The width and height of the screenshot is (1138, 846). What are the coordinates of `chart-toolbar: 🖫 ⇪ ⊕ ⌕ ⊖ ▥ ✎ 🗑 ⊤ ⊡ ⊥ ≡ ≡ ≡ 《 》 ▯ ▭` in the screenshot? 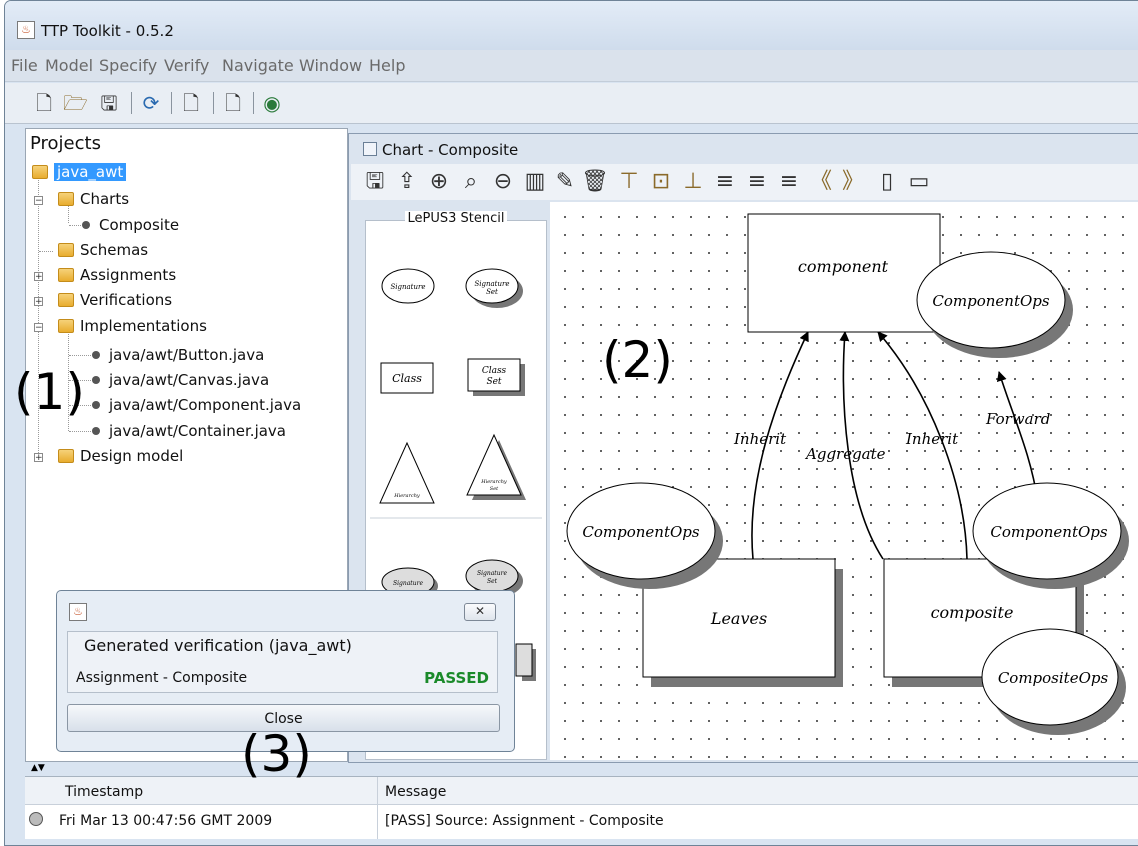 It's located at (744, 182).